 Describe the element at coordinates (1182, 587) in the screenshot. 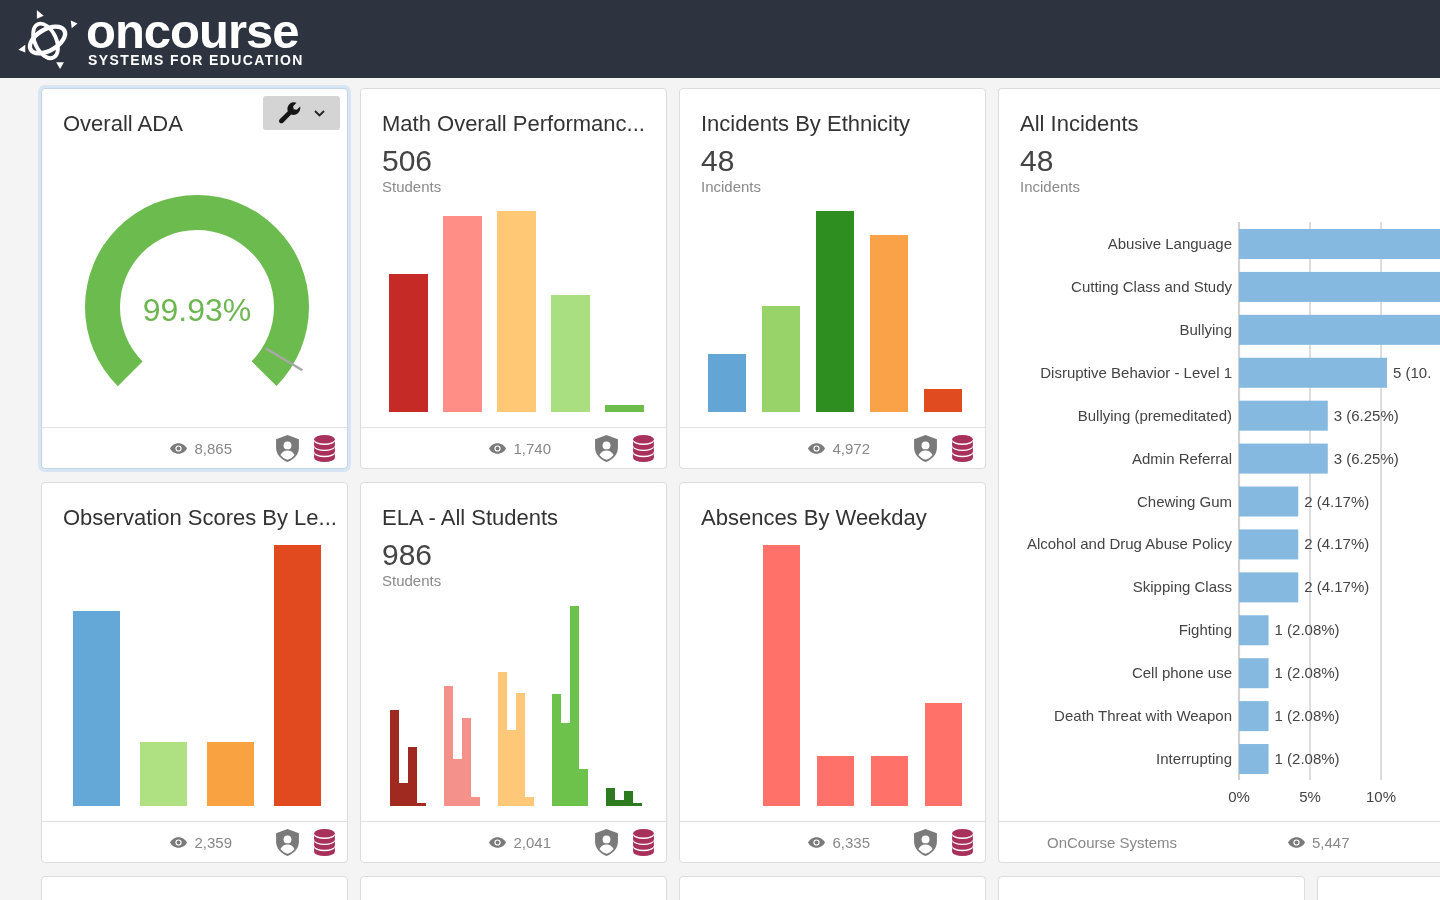

I see `category-label: Skipping Class` at that location.